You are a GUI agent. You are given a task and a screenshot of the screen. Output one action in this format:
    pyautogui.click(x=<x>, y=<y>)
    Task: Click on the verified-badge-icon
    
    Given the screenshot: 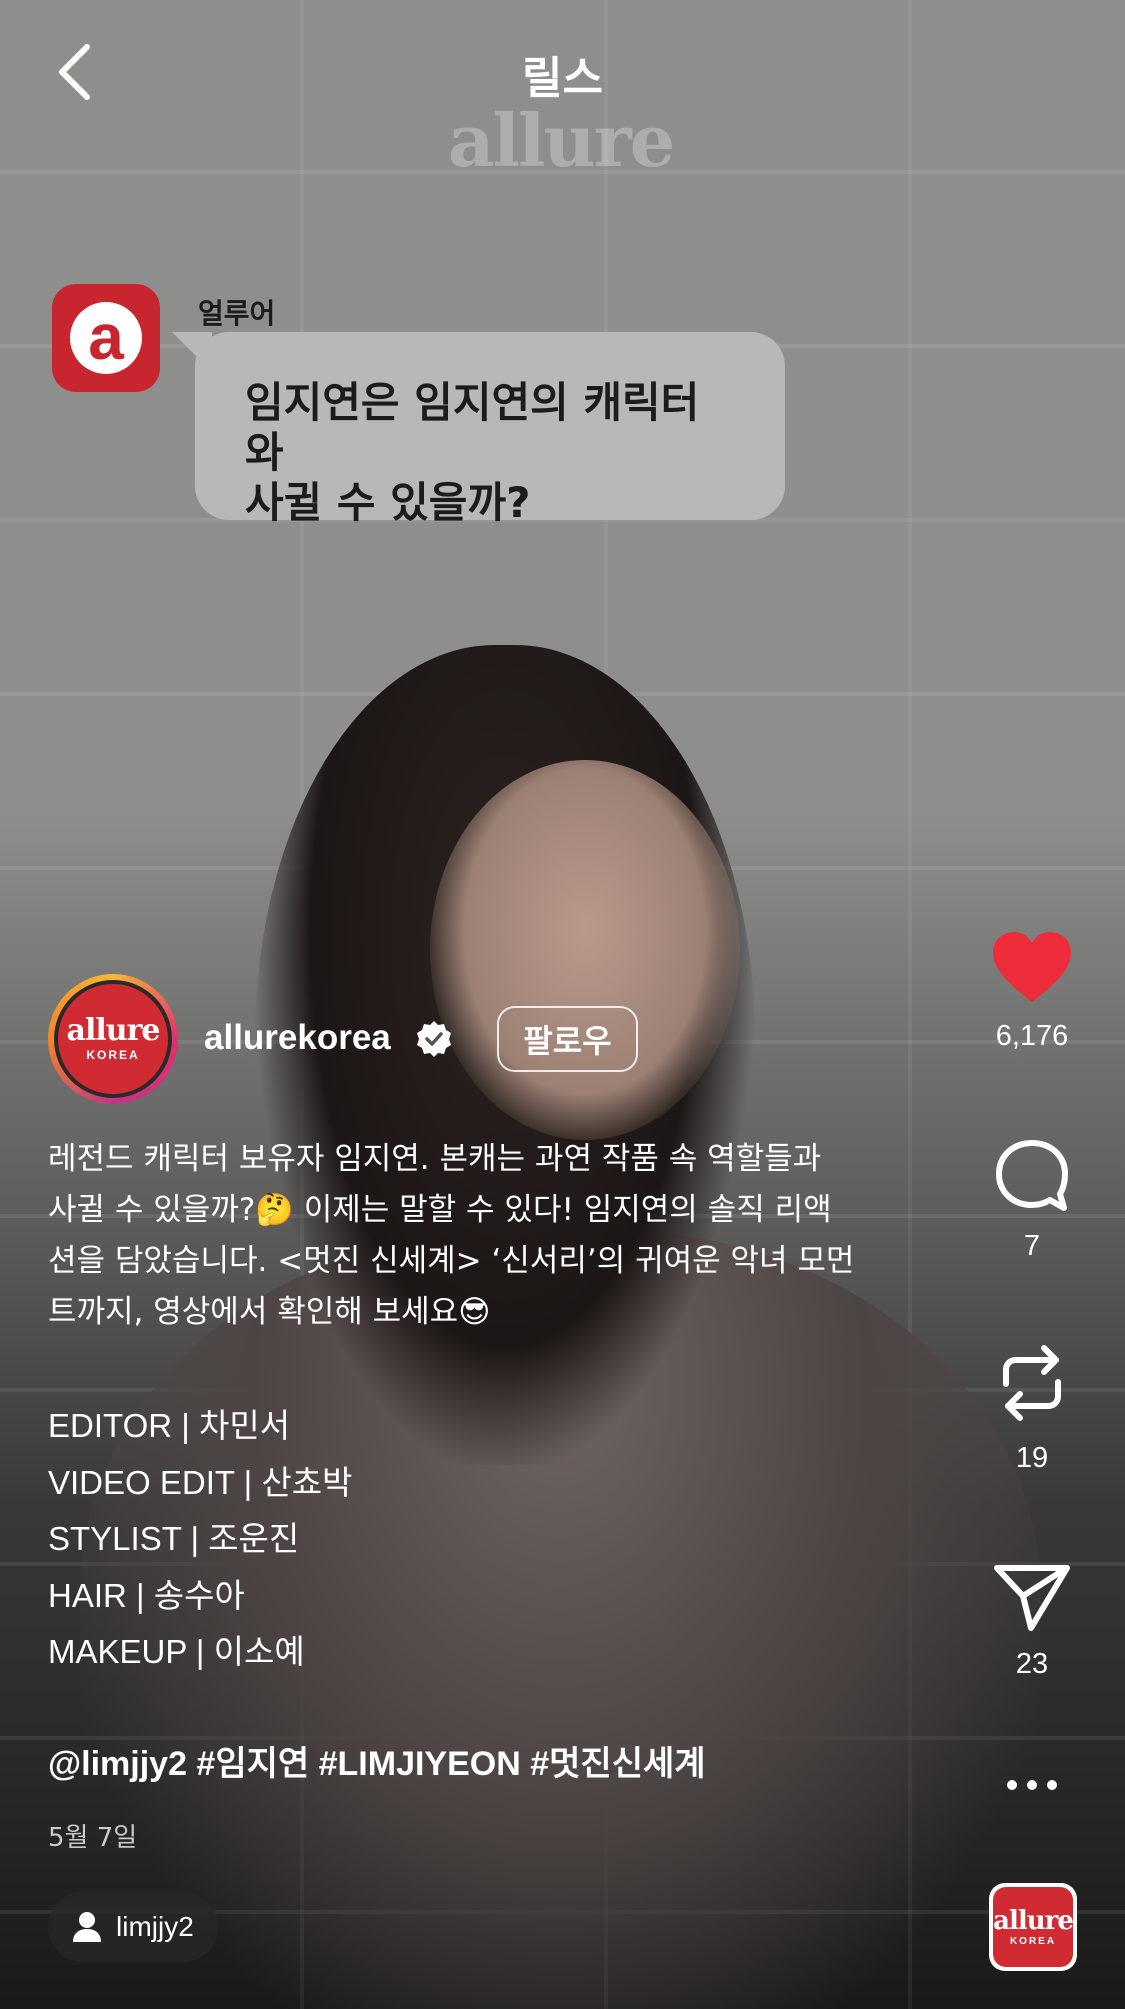 What is the action you would take?
    pyautogui.click(x=434, y=1039)
    